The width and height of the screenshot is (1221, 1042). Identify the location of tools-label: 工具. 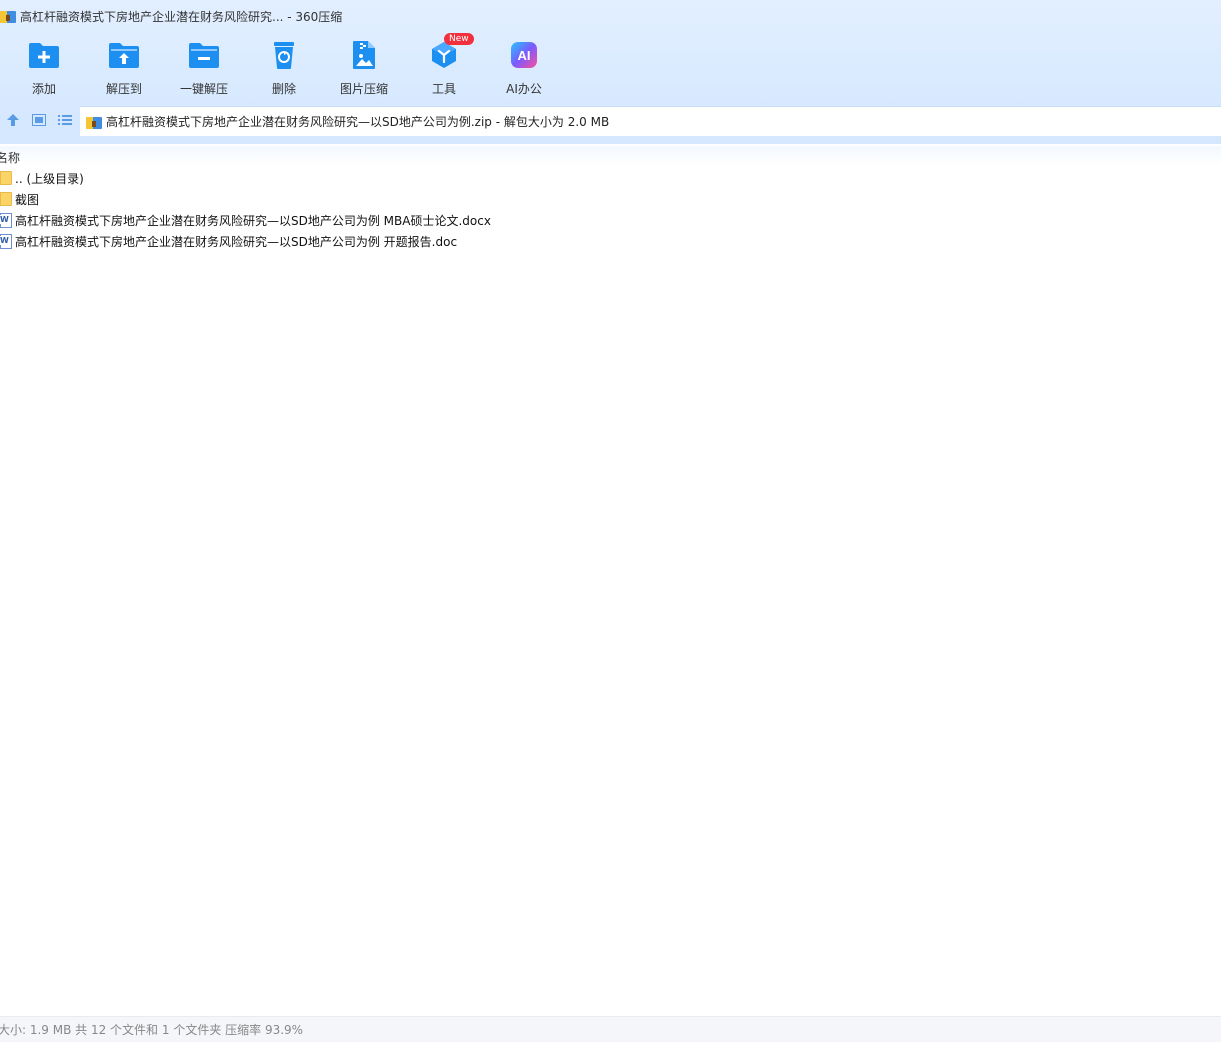
(443, 89).